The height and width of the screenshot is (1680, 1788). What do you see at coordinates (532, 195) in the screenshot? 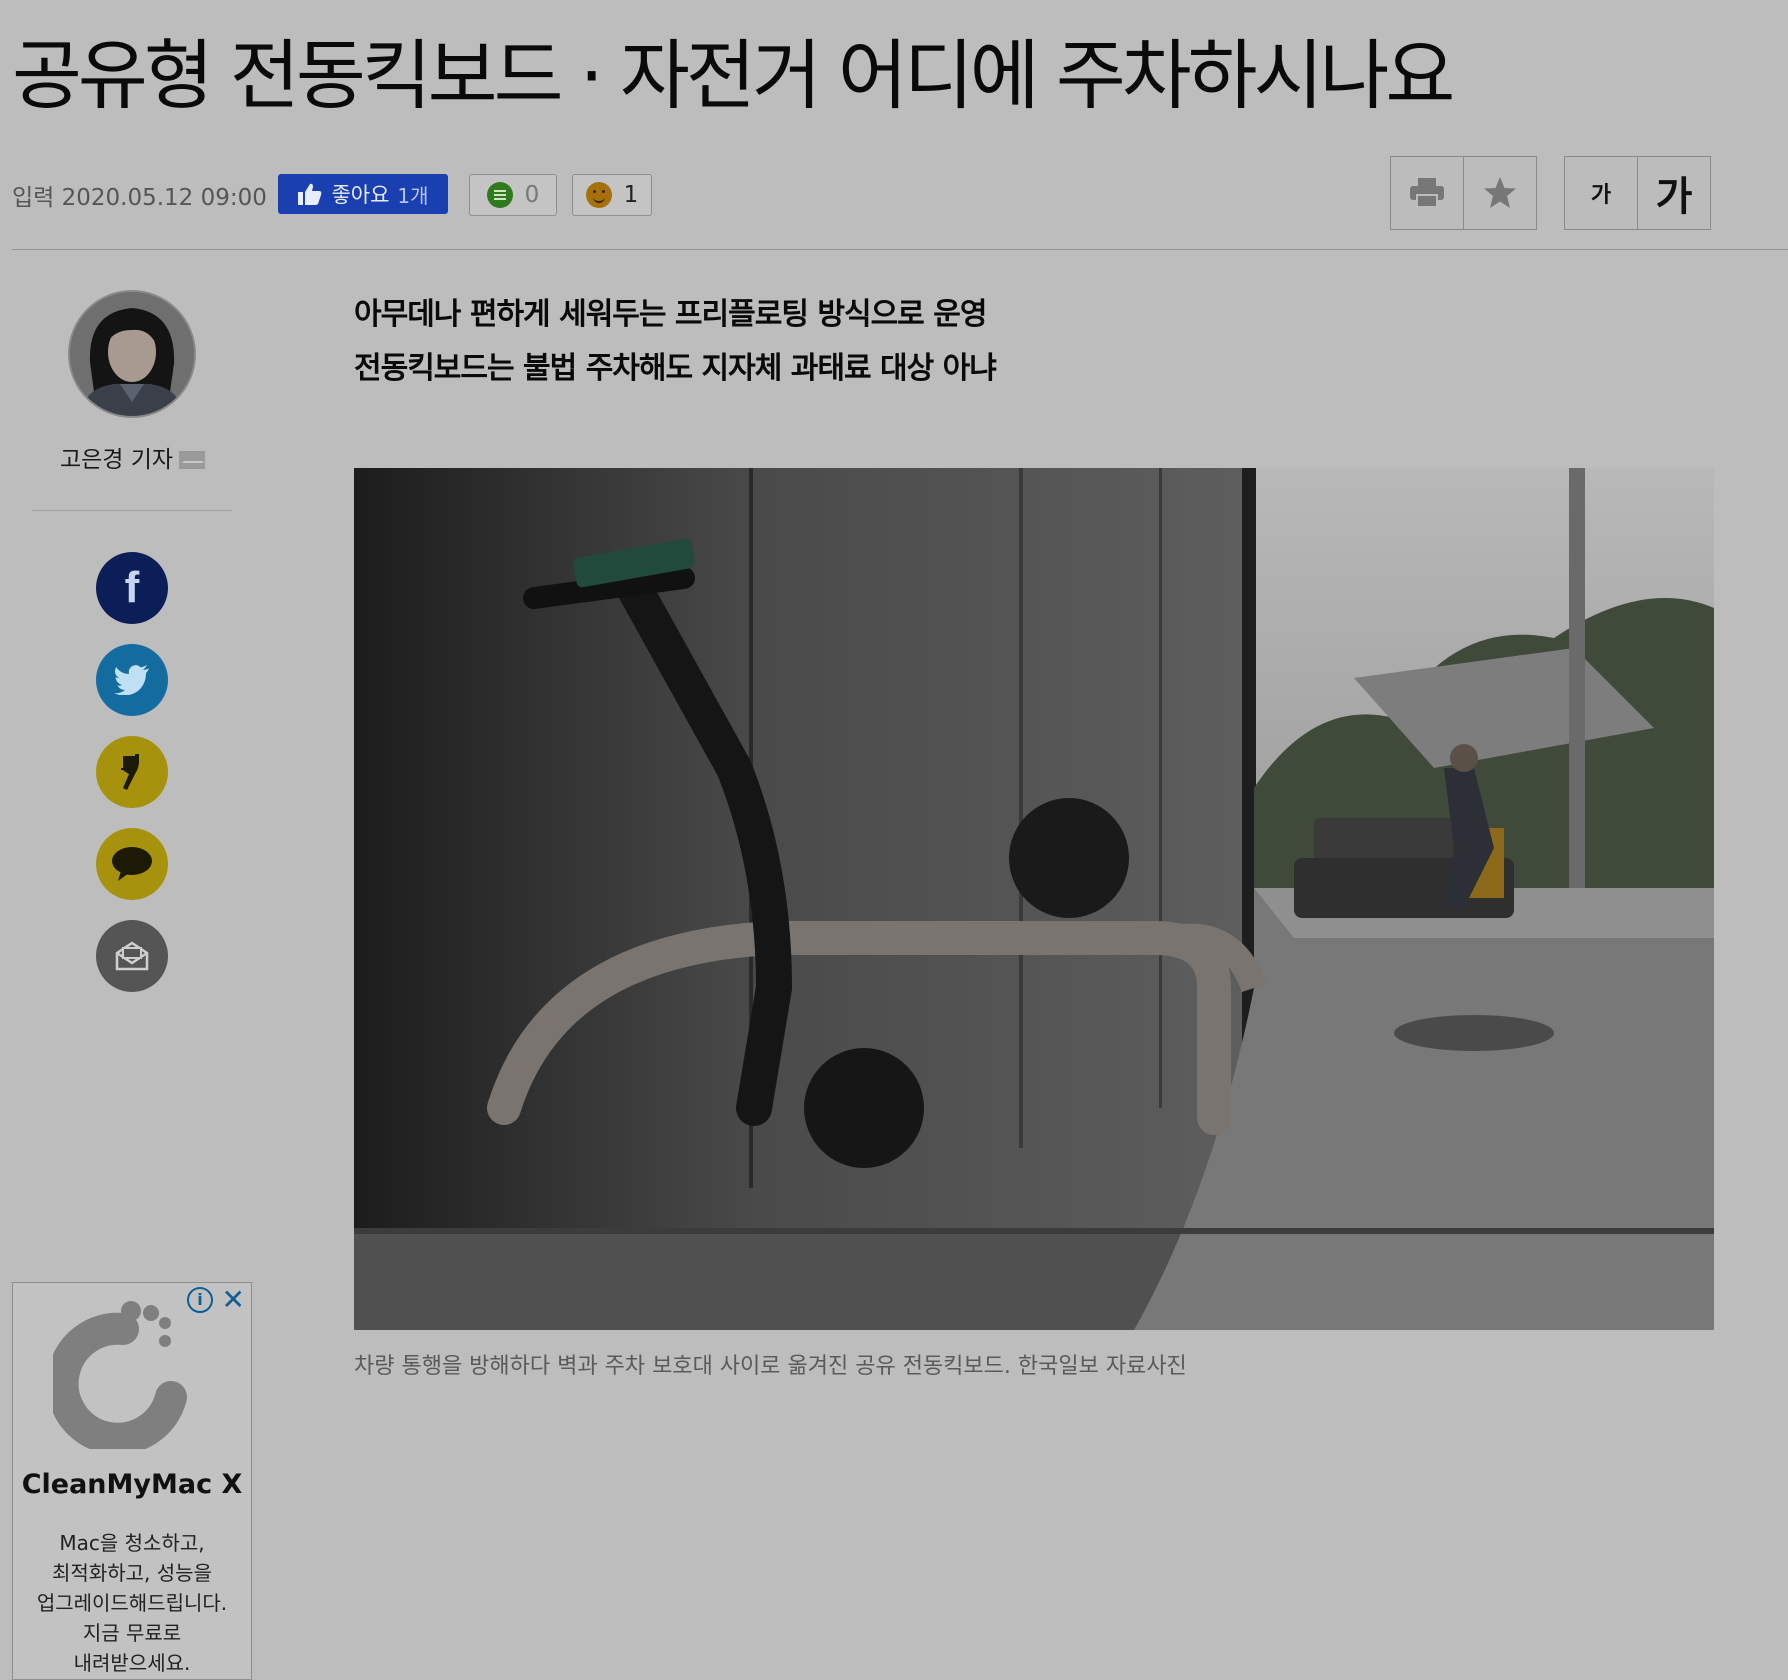
I see `comment-count: 0` at bounding box center [532, 195].